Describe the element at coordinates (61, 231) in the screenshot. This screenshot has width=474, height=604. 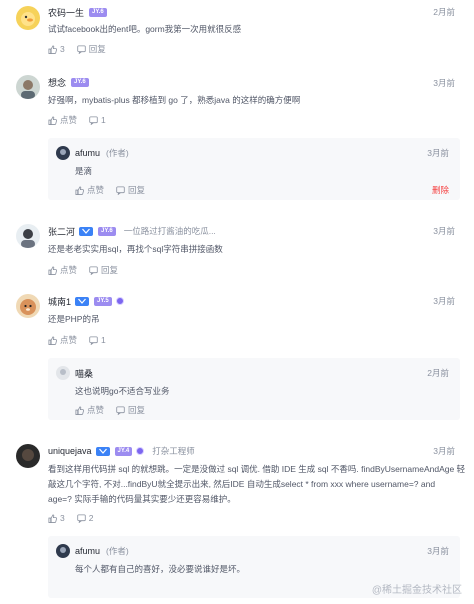
I see `user-name: 张二河` at that location.